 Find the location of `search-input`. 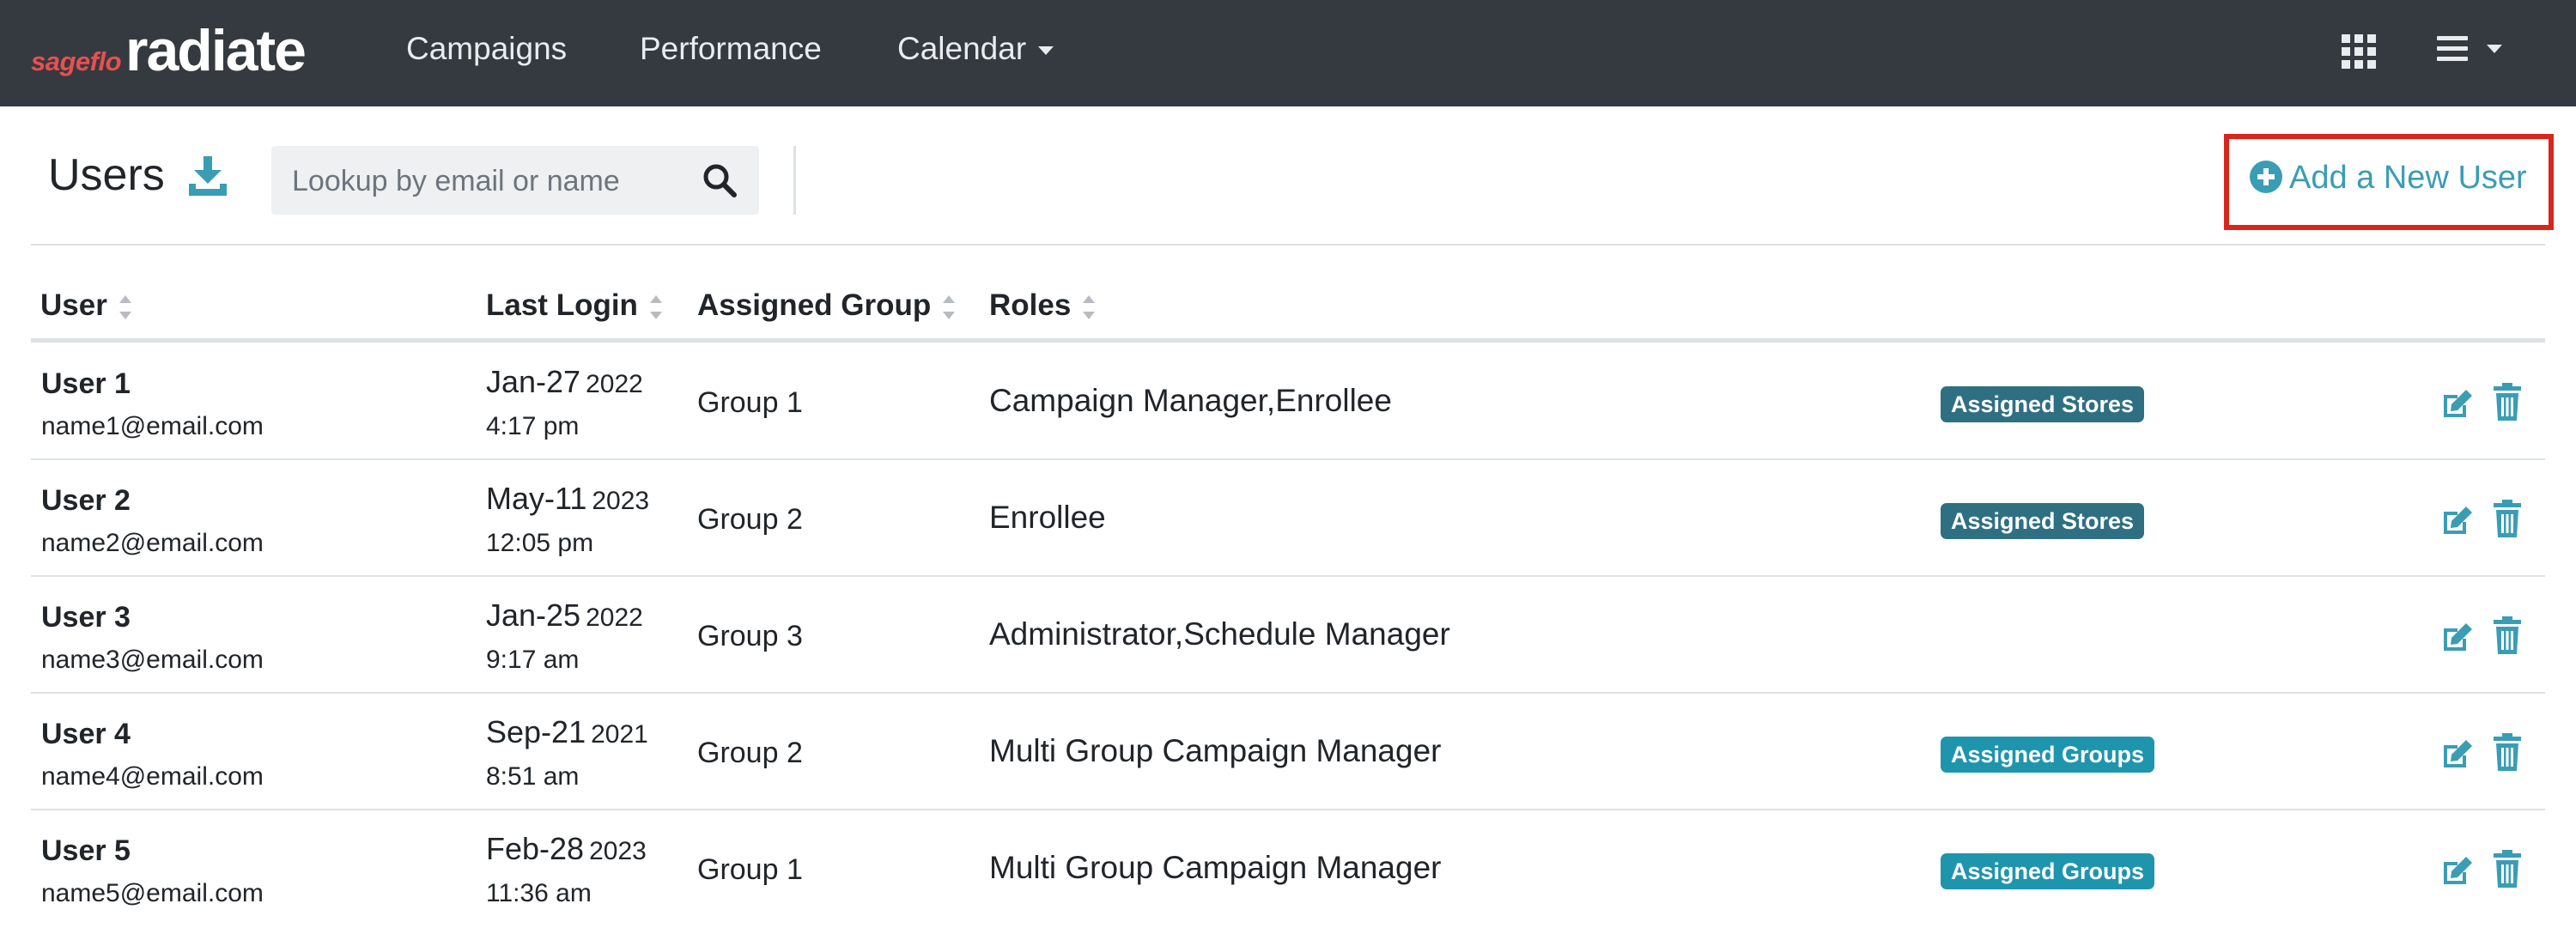

search-input is located at coordinates (490, 181).